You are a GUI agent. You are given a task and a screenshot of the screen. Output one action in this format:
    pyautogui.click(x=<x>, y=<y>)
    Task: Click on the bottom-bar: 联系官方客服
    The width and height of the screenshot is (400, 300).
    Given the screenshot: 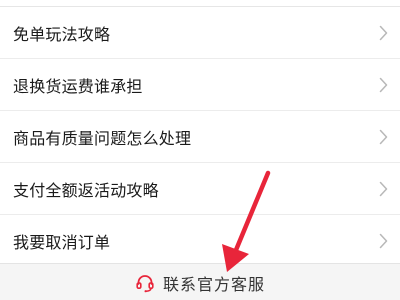 What is the action you would take?
    pyautogui.click(x=200, y=281)
    